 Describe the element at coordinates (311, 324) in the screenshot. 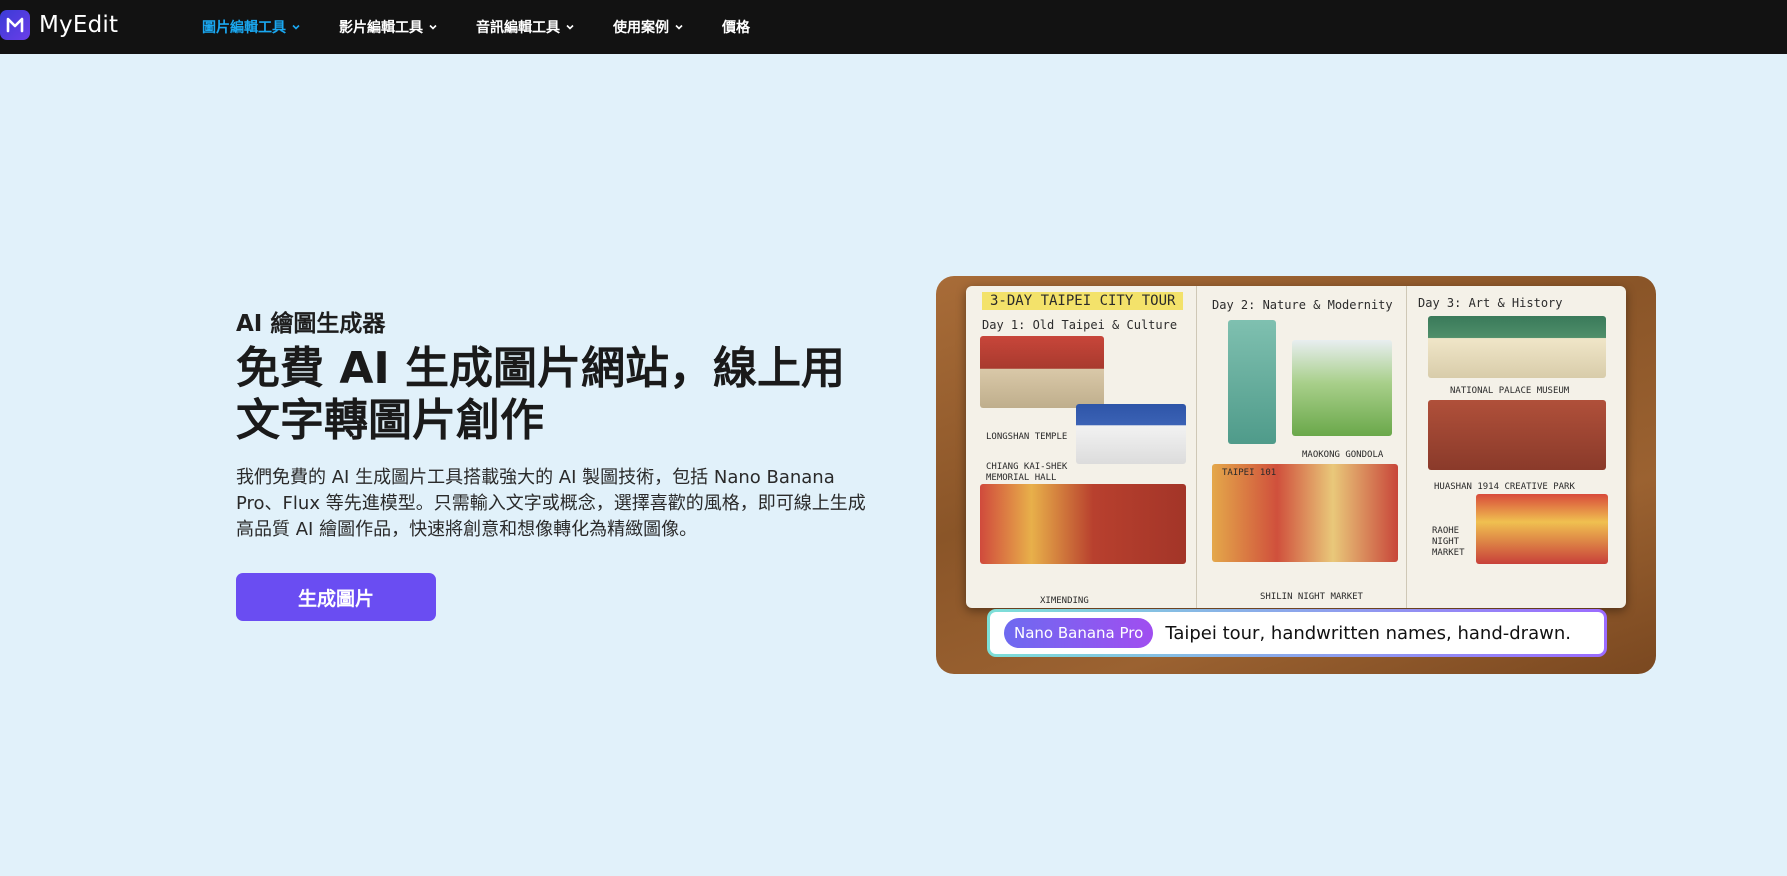

I see `hero-eyebrow: AI 繪圖生成器` at that location.